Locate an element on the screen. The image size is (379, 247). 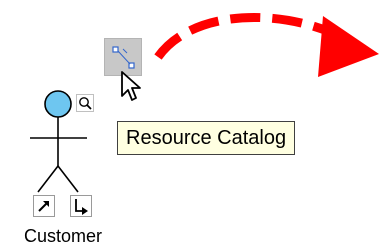
generalization-button is located at coordinates (81, 206).